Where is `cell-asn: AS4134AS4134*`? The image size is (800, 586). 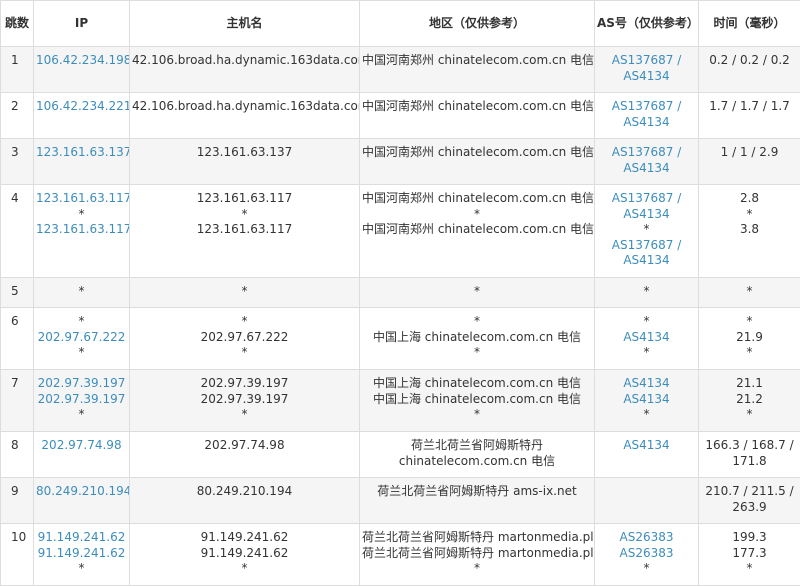
cell-asn: AS4134AS4134* is located at coordinates (647, 401).